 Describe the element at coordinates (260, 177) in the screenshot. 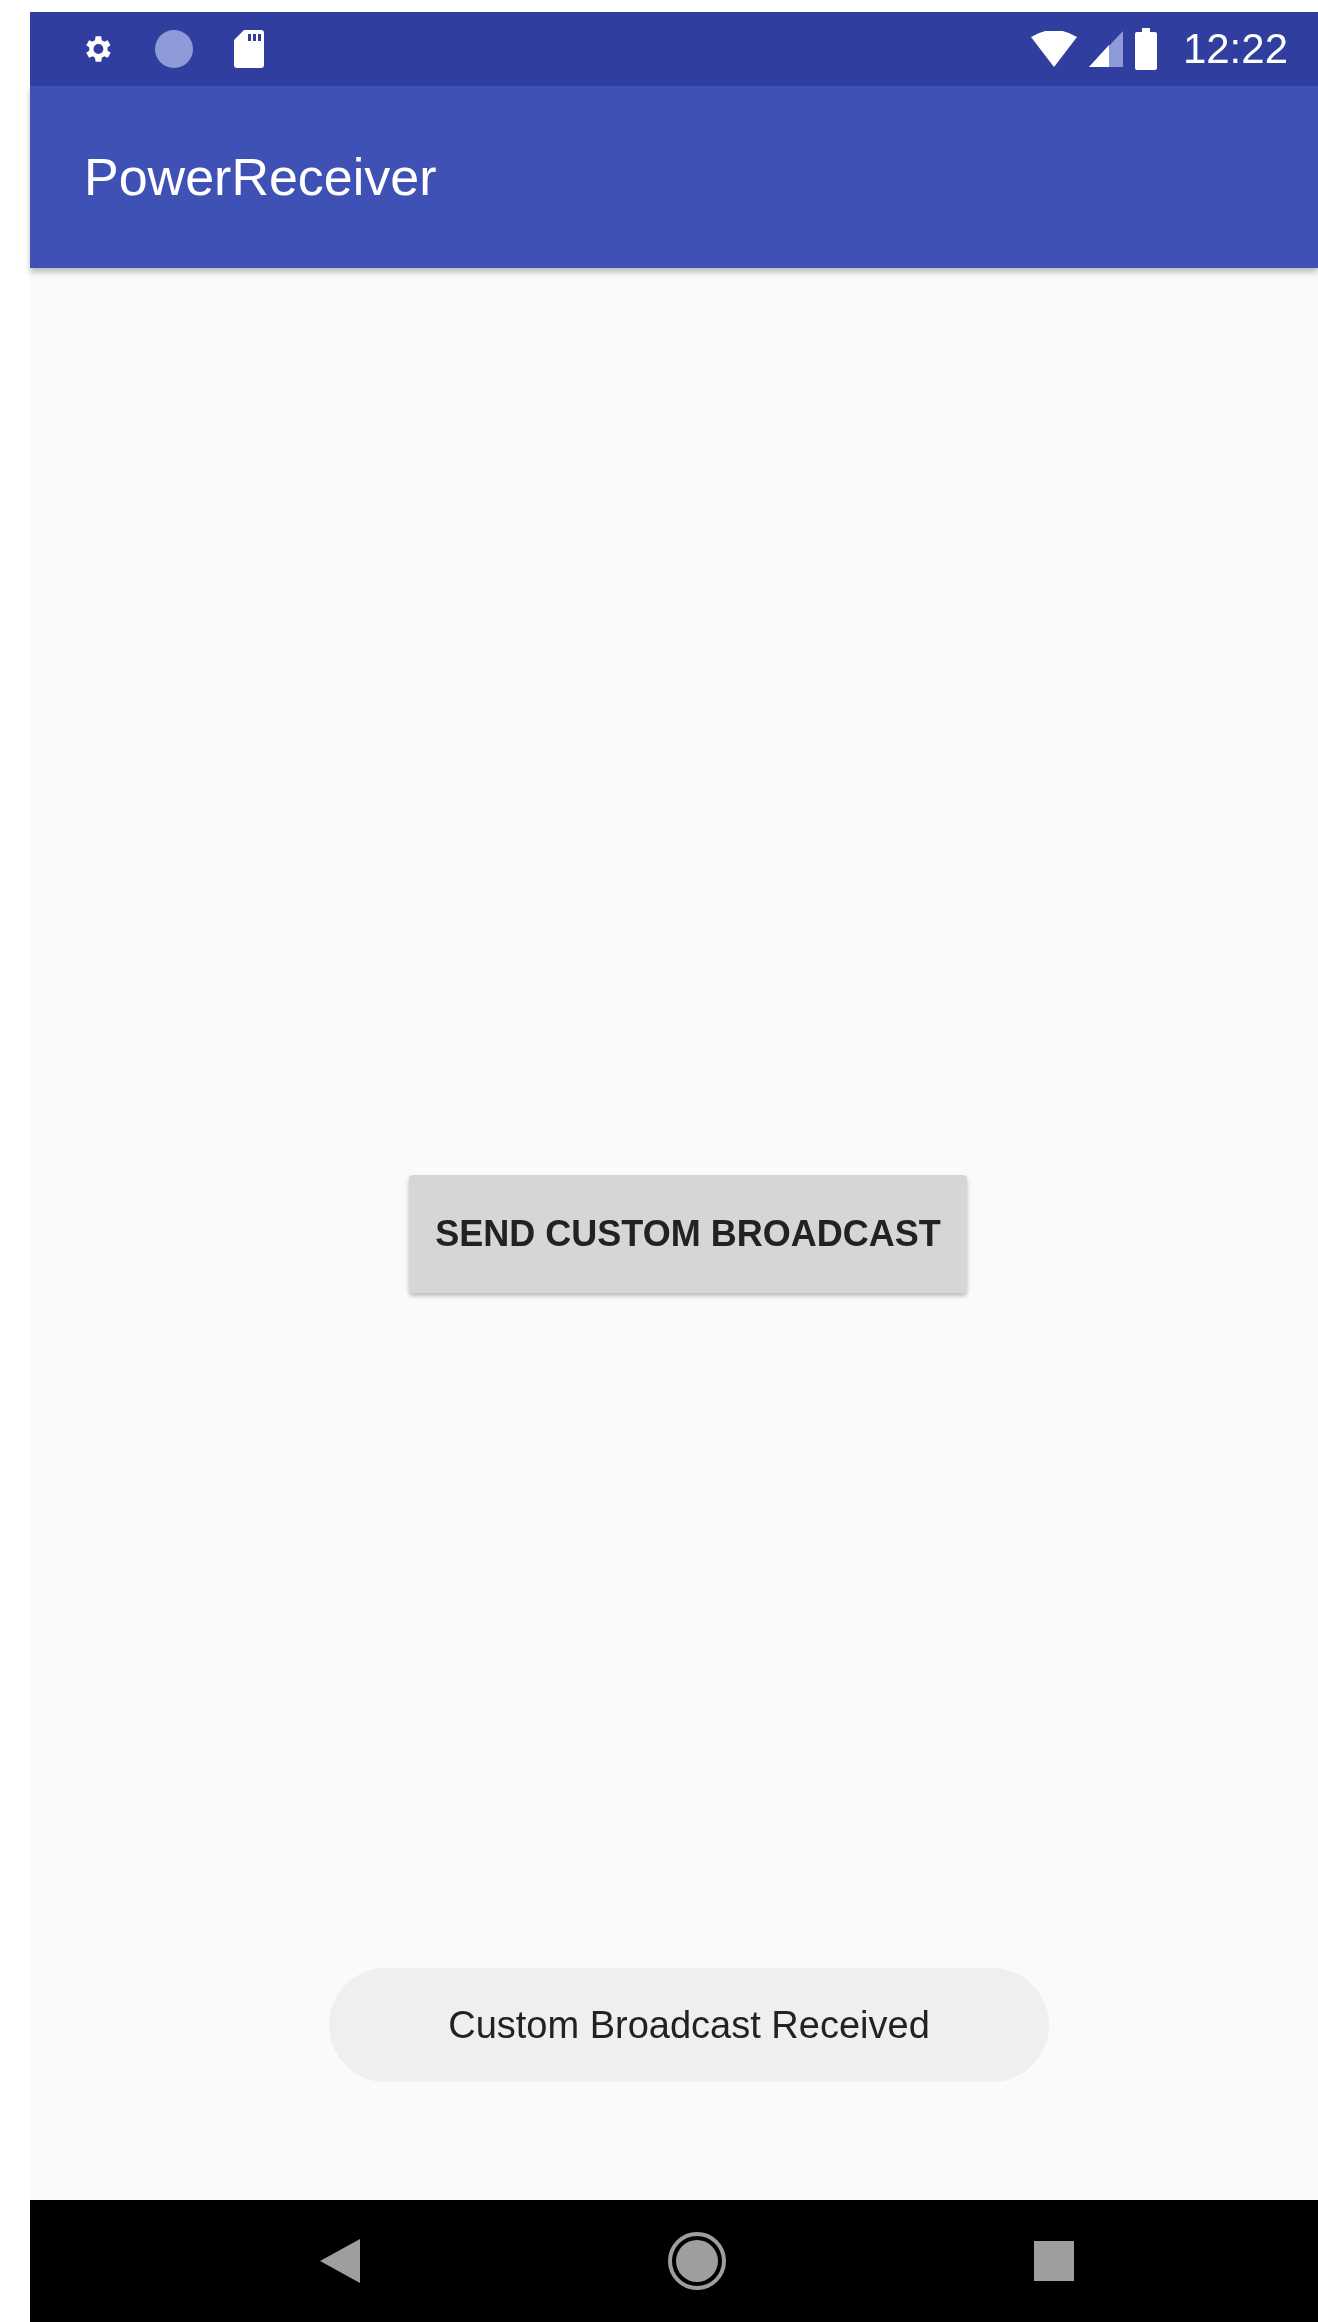

I see `app-title: PowerReceiver` at that location.